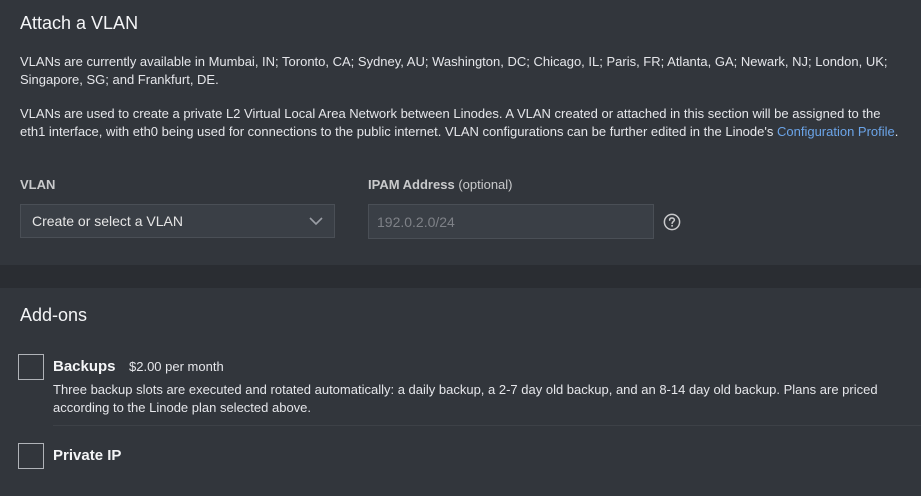 The height and width of the screenshot is (496, 921). What do you see at coordinates (896, 131) in the screenshot?
I see `vlan-description-period: .` at bounding box center [896, 131].